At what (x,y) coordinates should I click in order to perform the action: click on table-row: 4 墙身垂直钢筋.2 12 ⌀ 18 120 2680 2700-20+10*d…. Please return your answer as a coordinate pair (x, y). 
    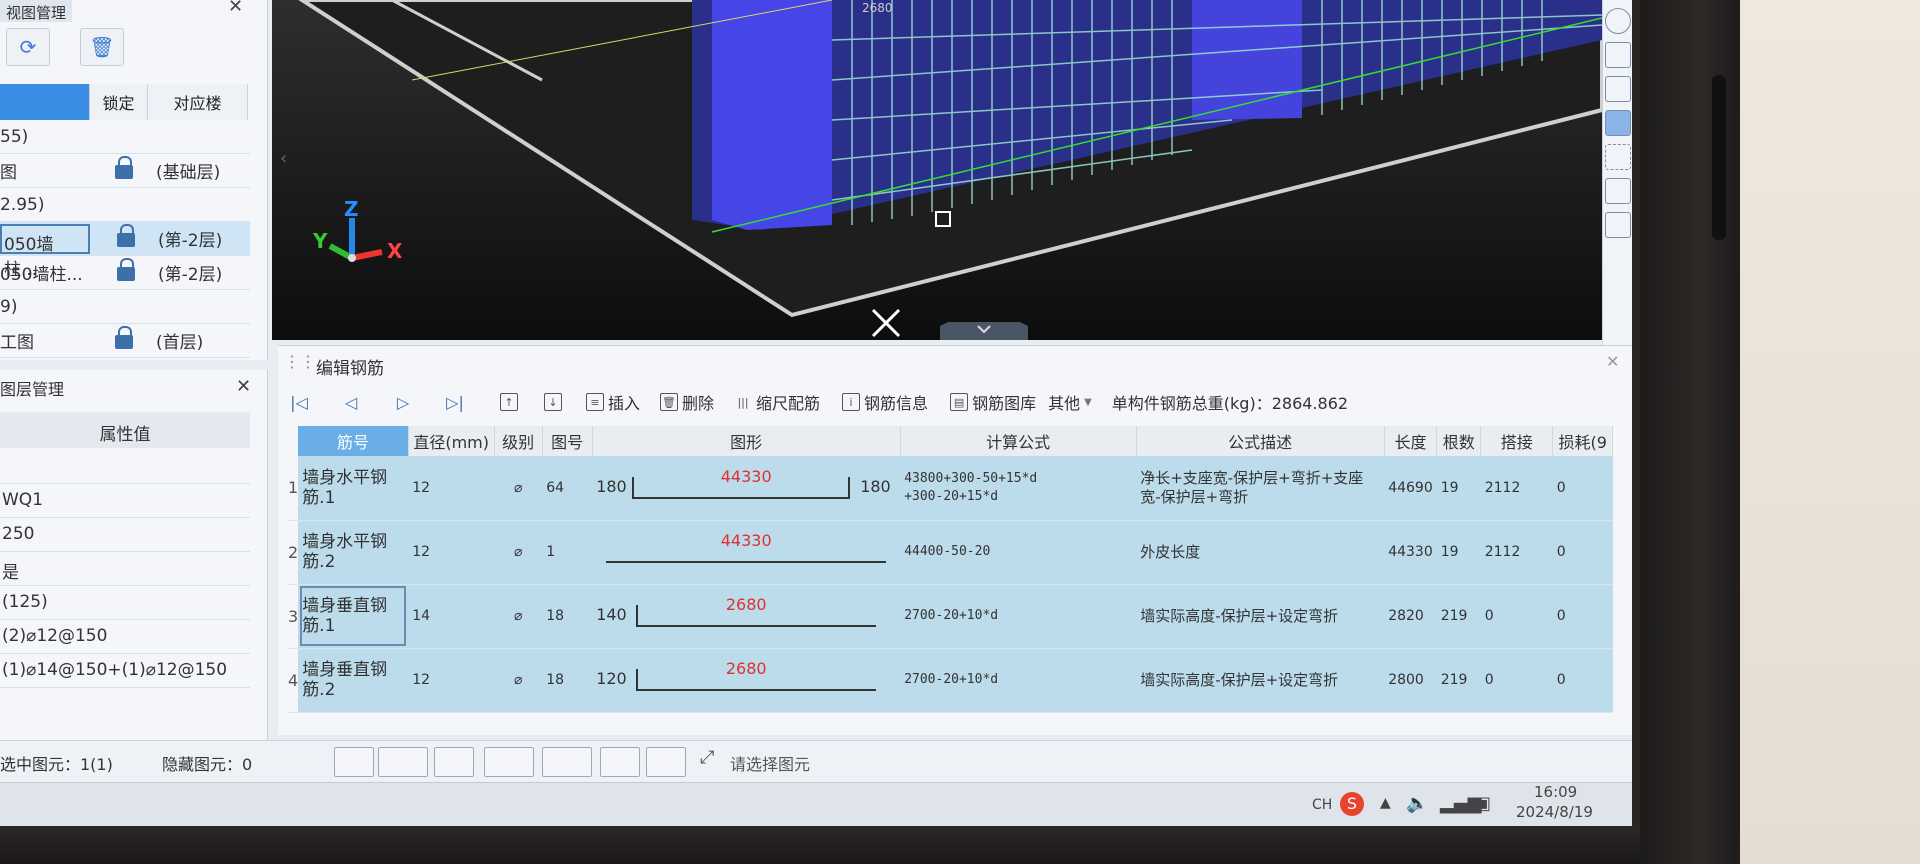
    Looking at the image, I should click on (950, 680).